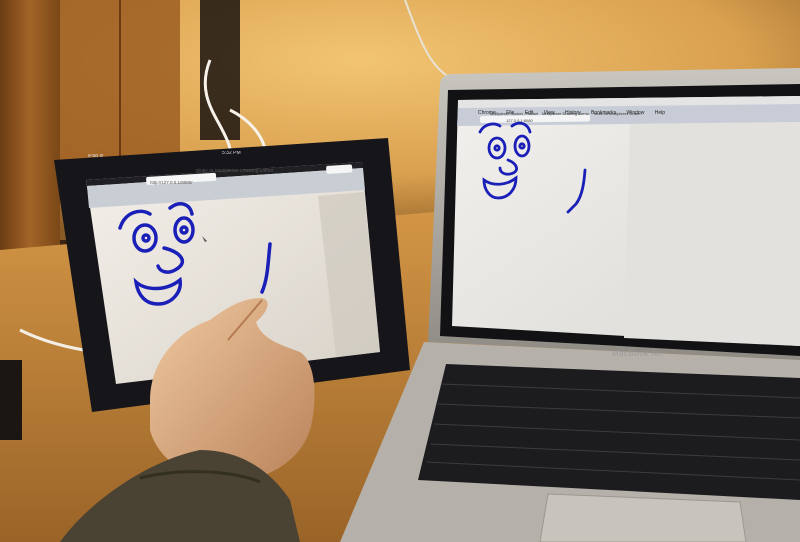 This screenshot has height=542, width=800. Describe the element at coordinates (11, 400) in the screenshot. I see `dark-device` at that location.